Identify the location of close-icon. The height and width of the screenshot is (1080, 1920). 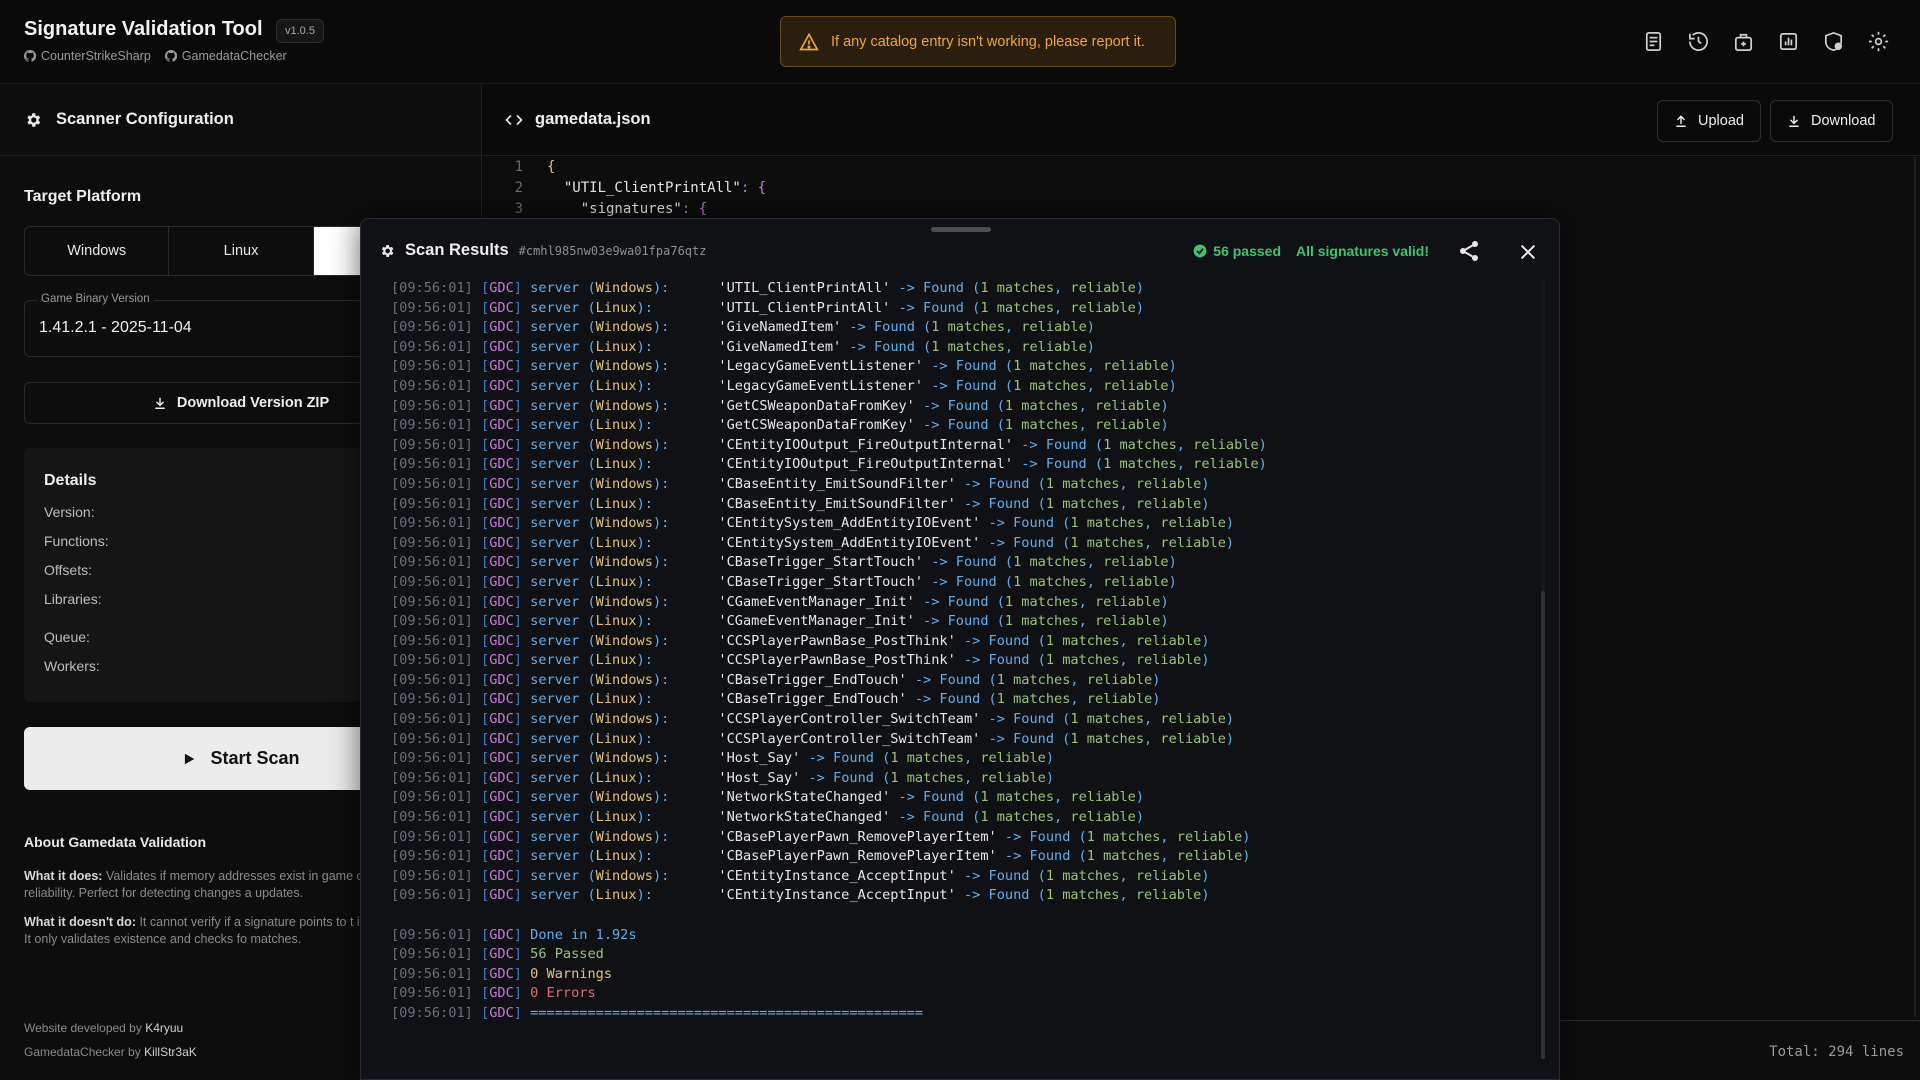
(1528, 252).